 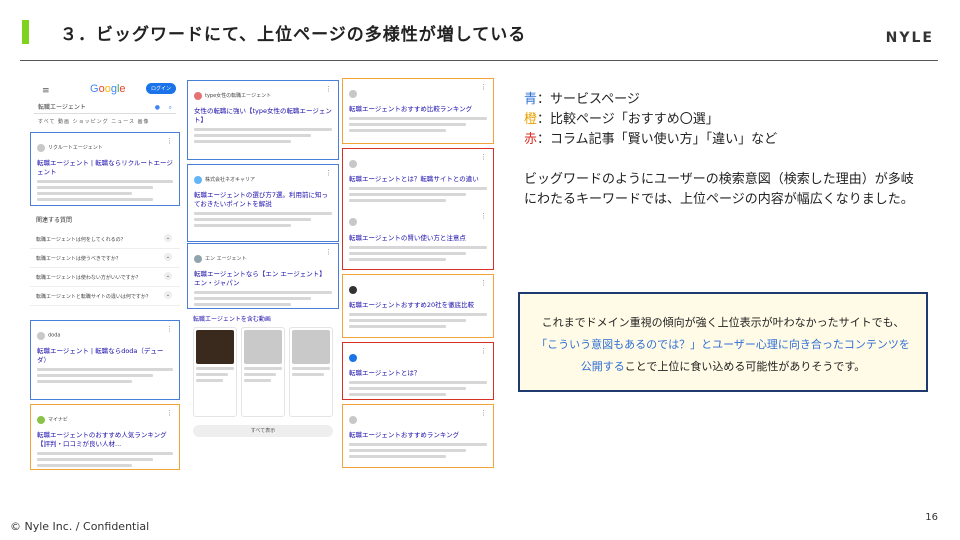 I want to click on callout-text-before: これまでドメイン重視の傾向が強く上位表示が叶わなかったサイトでも、, so click(x=723, y=322).